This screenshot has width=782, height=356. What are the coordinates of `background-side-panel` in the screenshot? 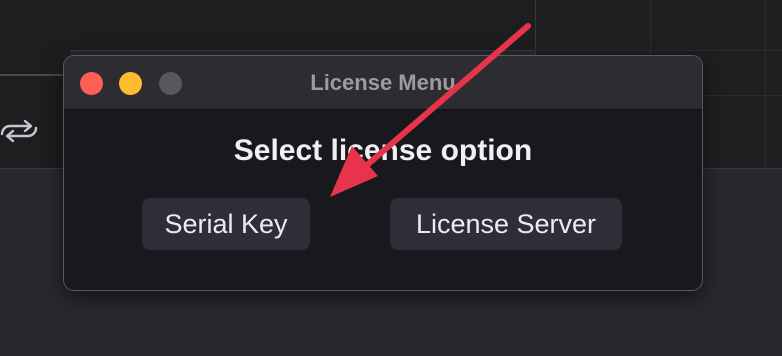 It's located at (35, 109).